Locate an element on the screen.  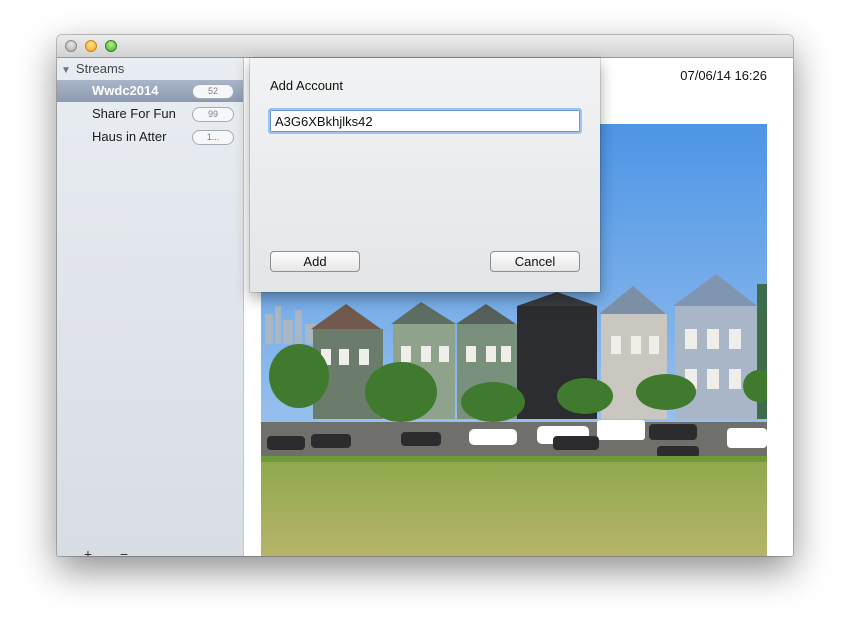
cancel-button: Cancel is located at coordinates (535, 261).